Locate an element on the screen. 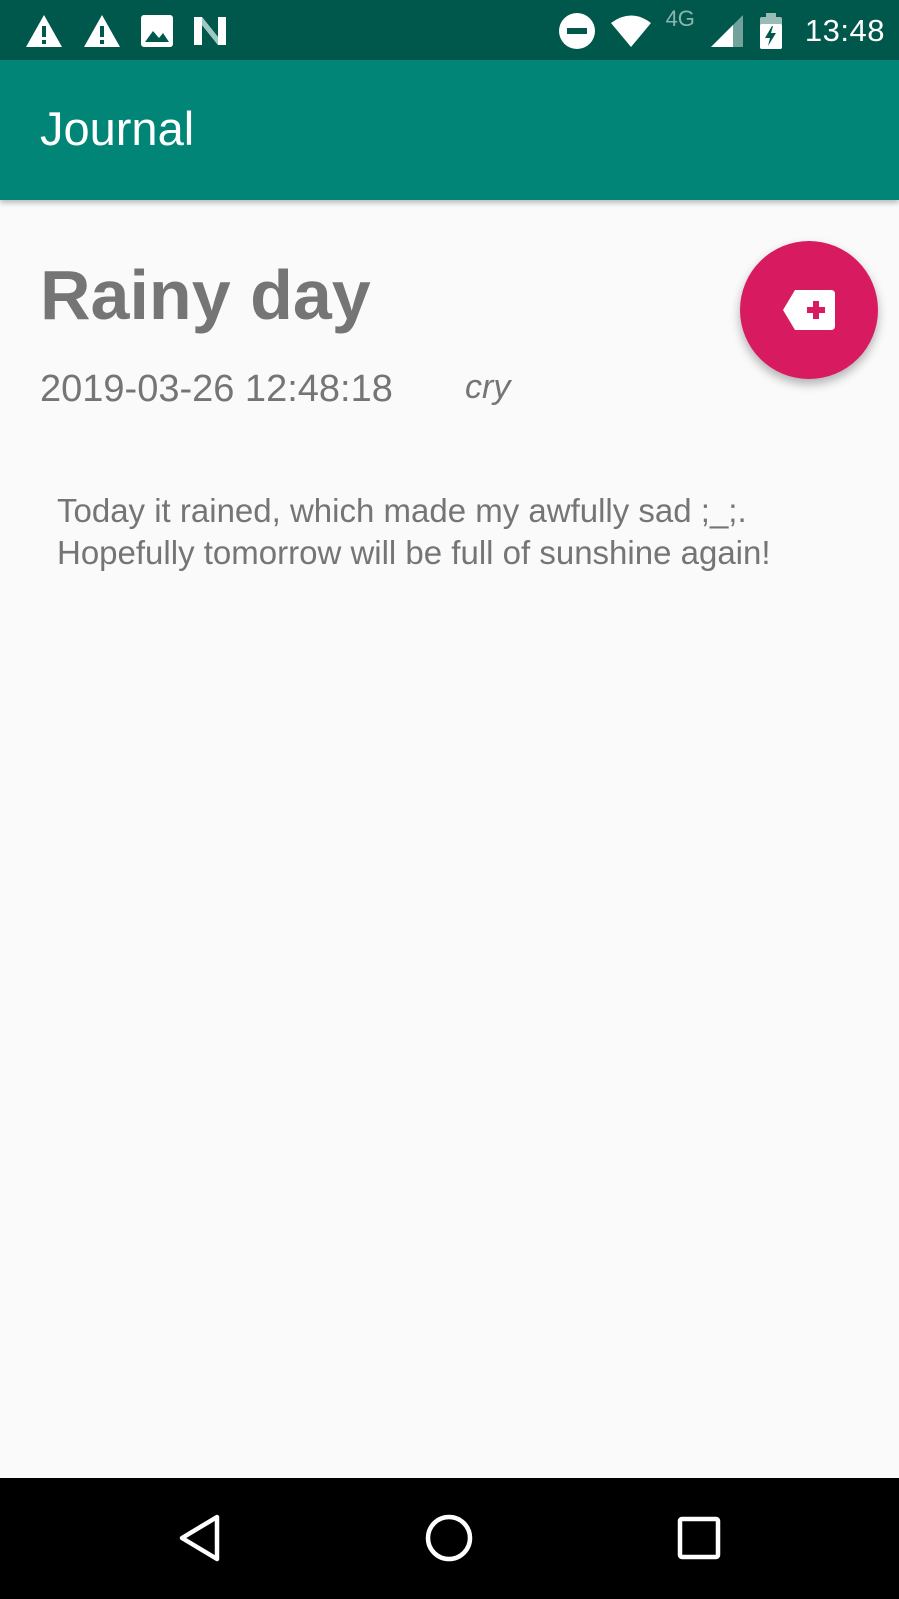 The image size is (899, 1599). system-navigation-bar is located at coordinates (449, 1538).